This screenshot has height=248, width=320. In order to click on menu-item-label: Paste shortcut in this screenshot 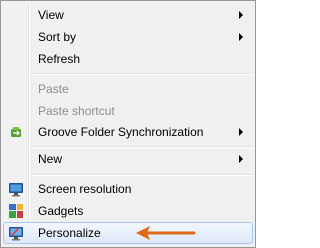, I will do `click(76, 111)`.